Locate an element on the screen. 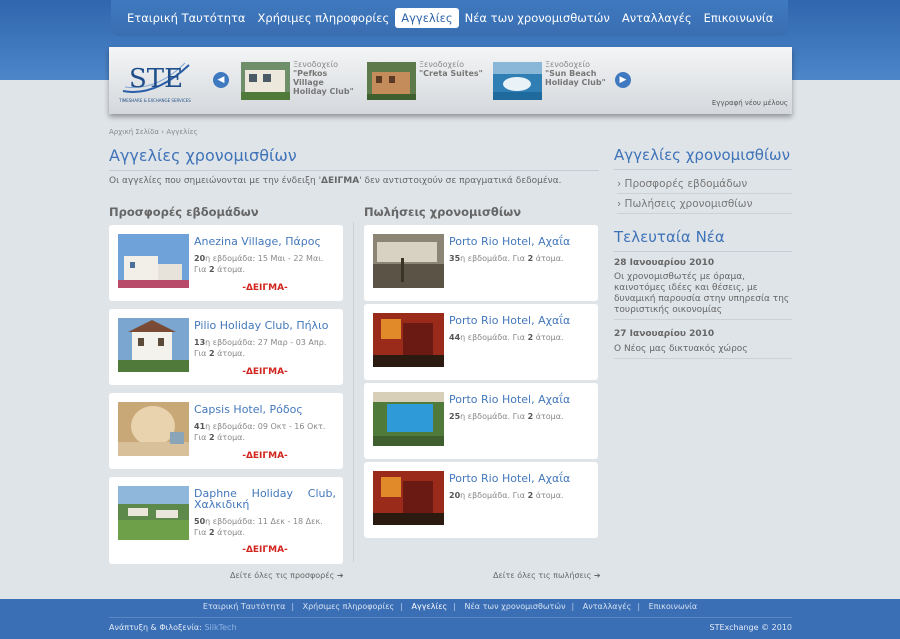 The image size is (900, 639). slide-name: "Sun Beach Holiday Club" is located at coordinates (575, 78).